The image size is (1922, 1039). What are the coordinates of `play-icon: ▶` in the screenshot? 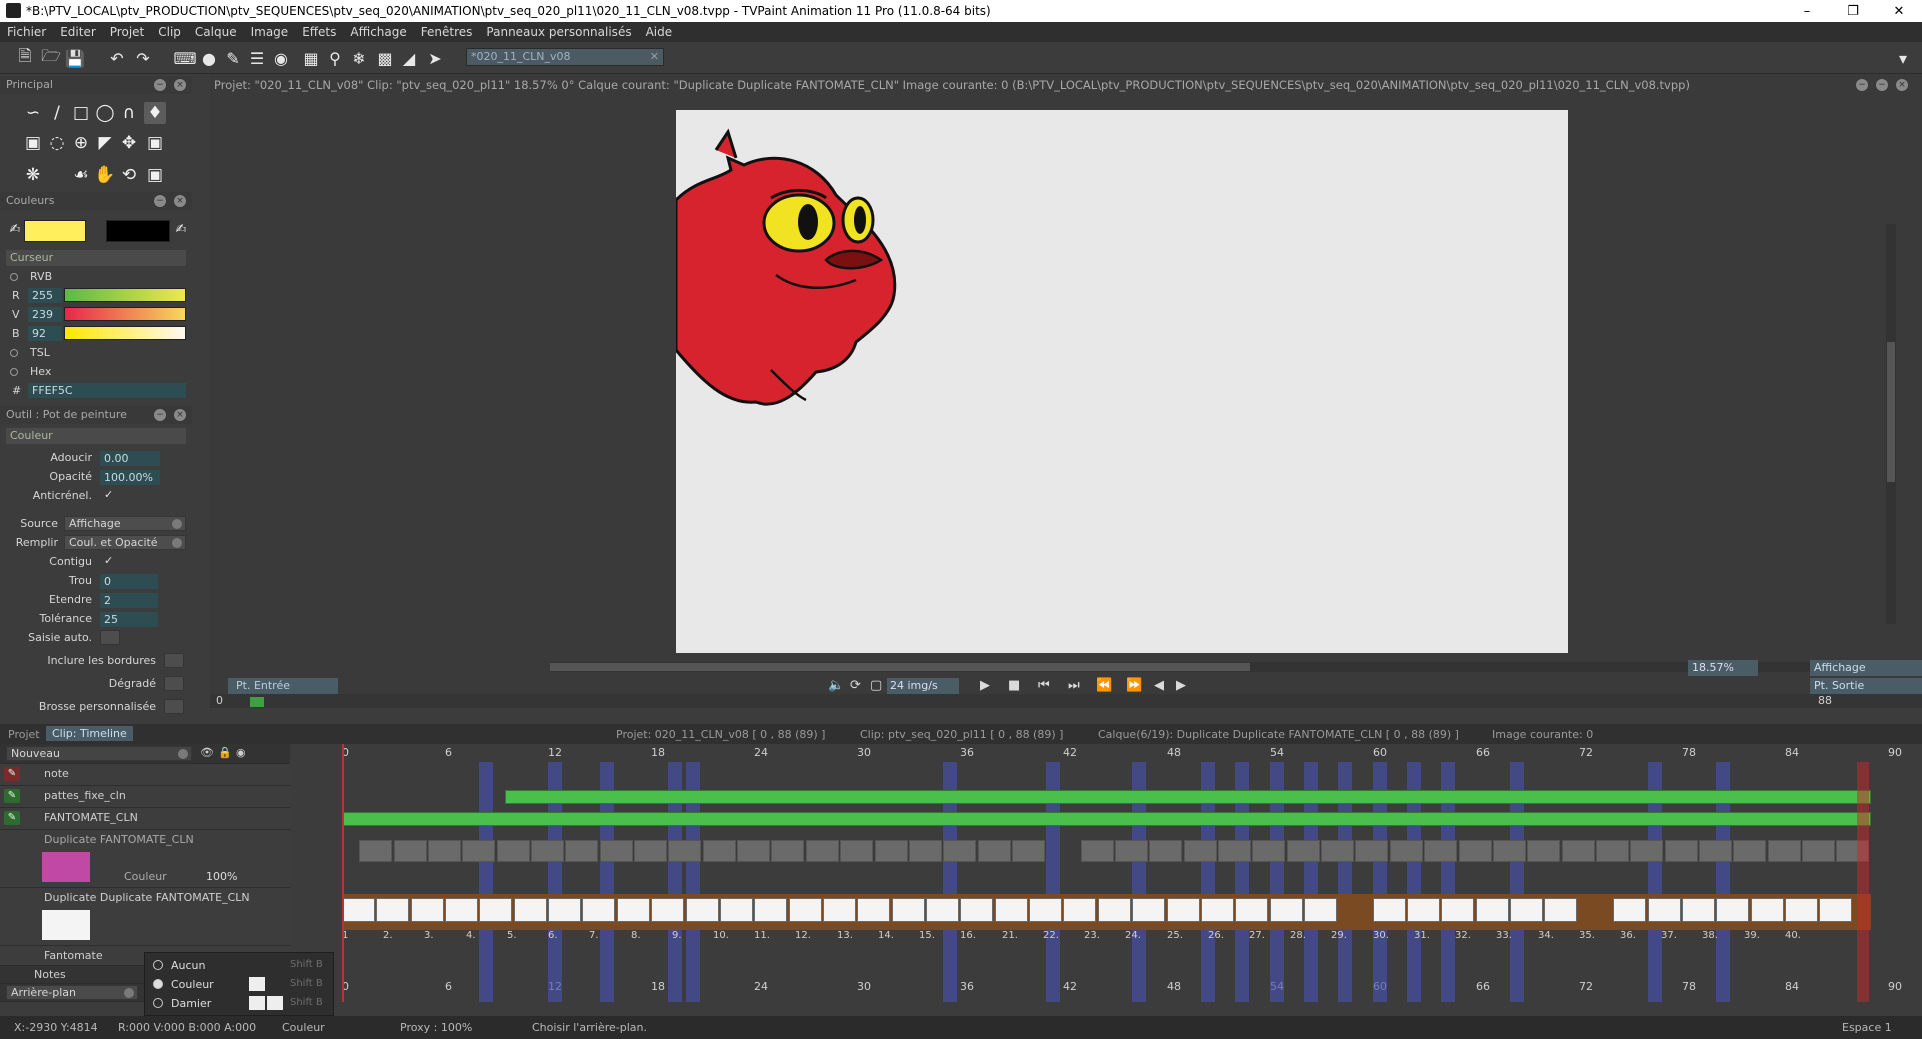 It's located at (985, 685).